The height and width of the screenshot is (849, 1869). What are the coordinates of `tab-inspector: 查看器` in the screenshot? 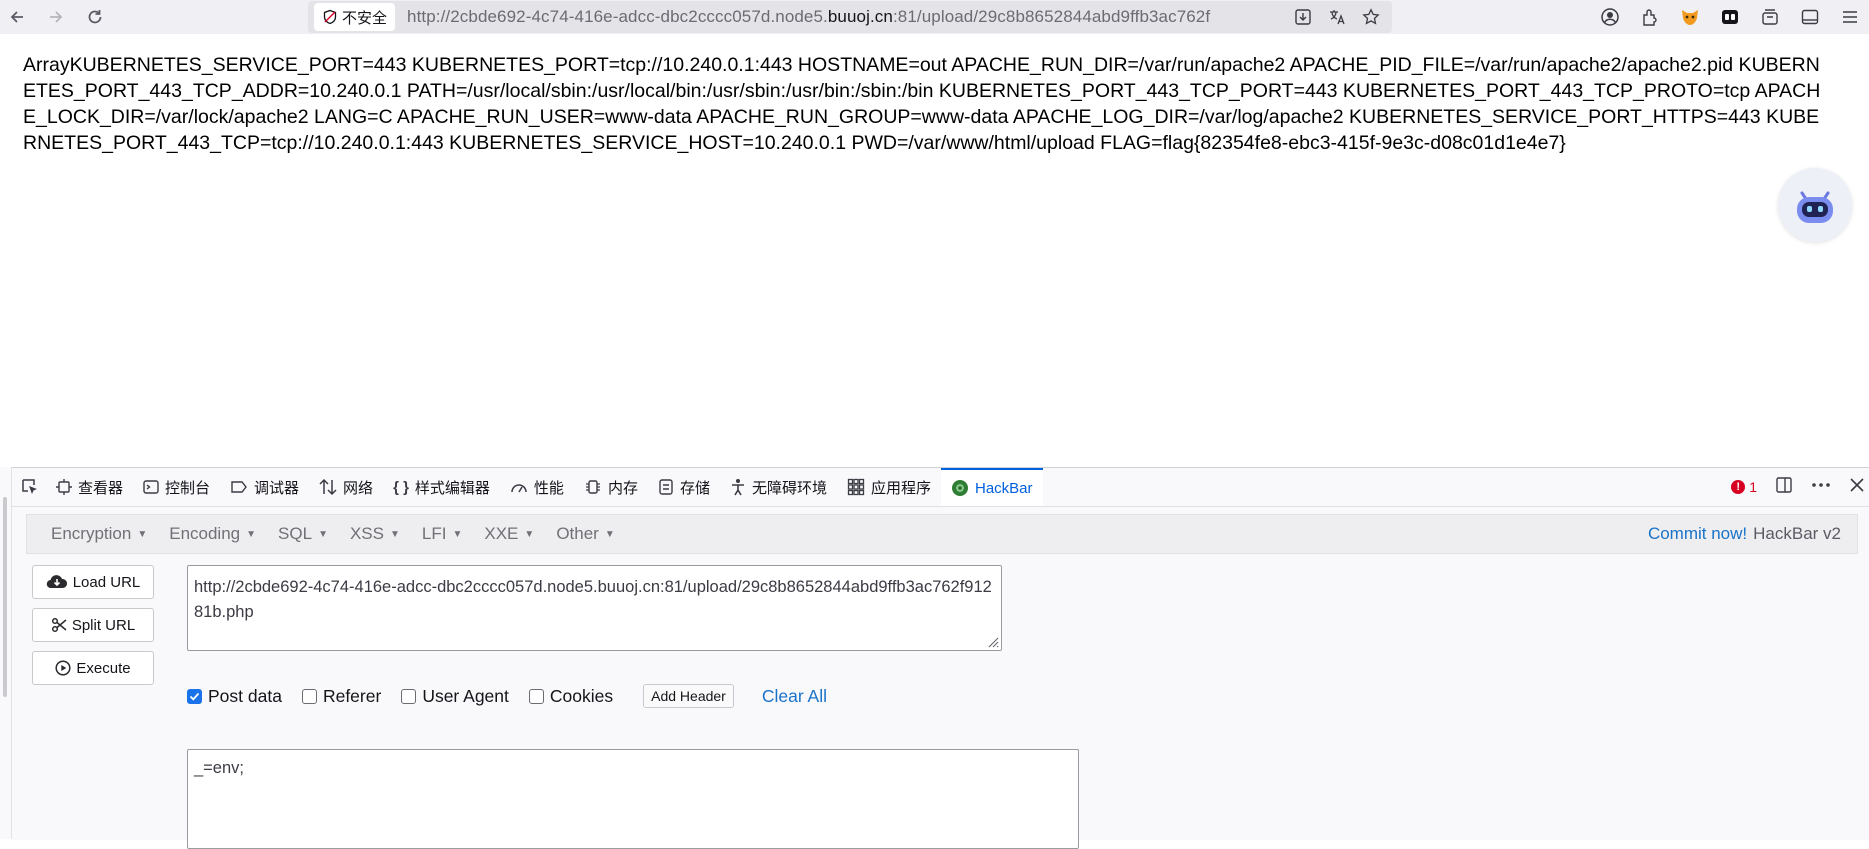 It's located at (89, 487).